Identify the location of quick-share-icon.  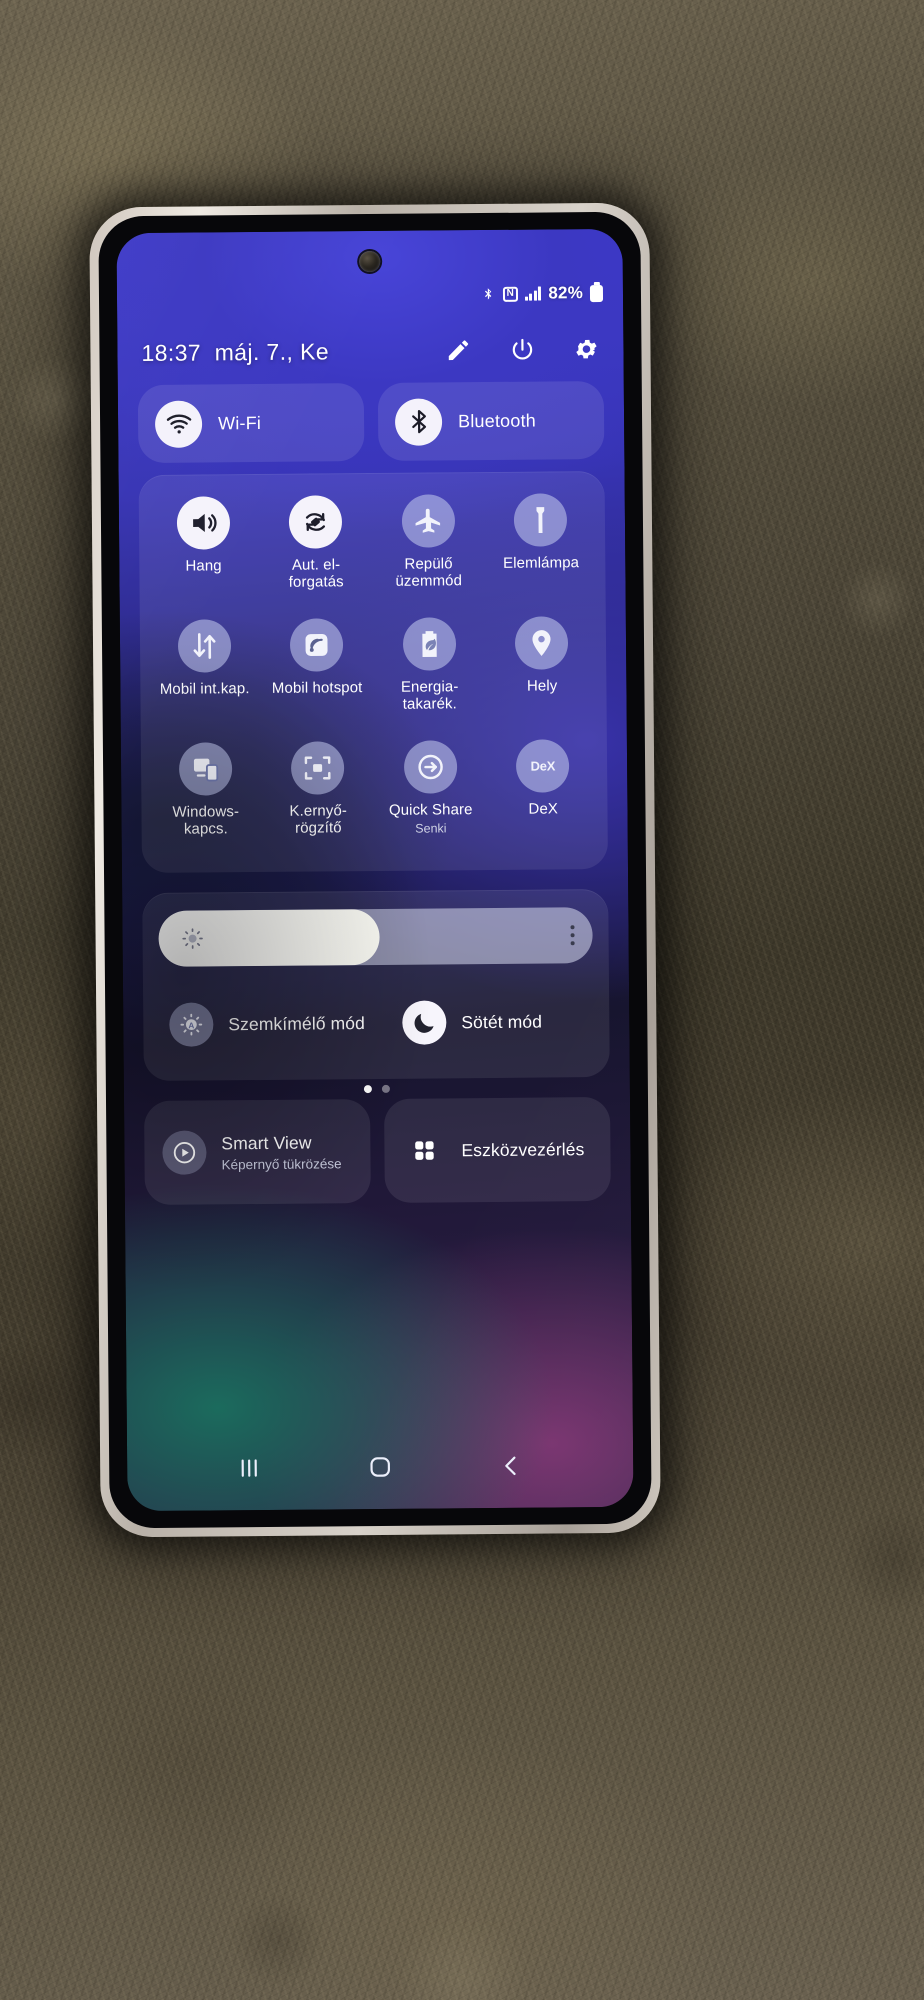
(430, 767).